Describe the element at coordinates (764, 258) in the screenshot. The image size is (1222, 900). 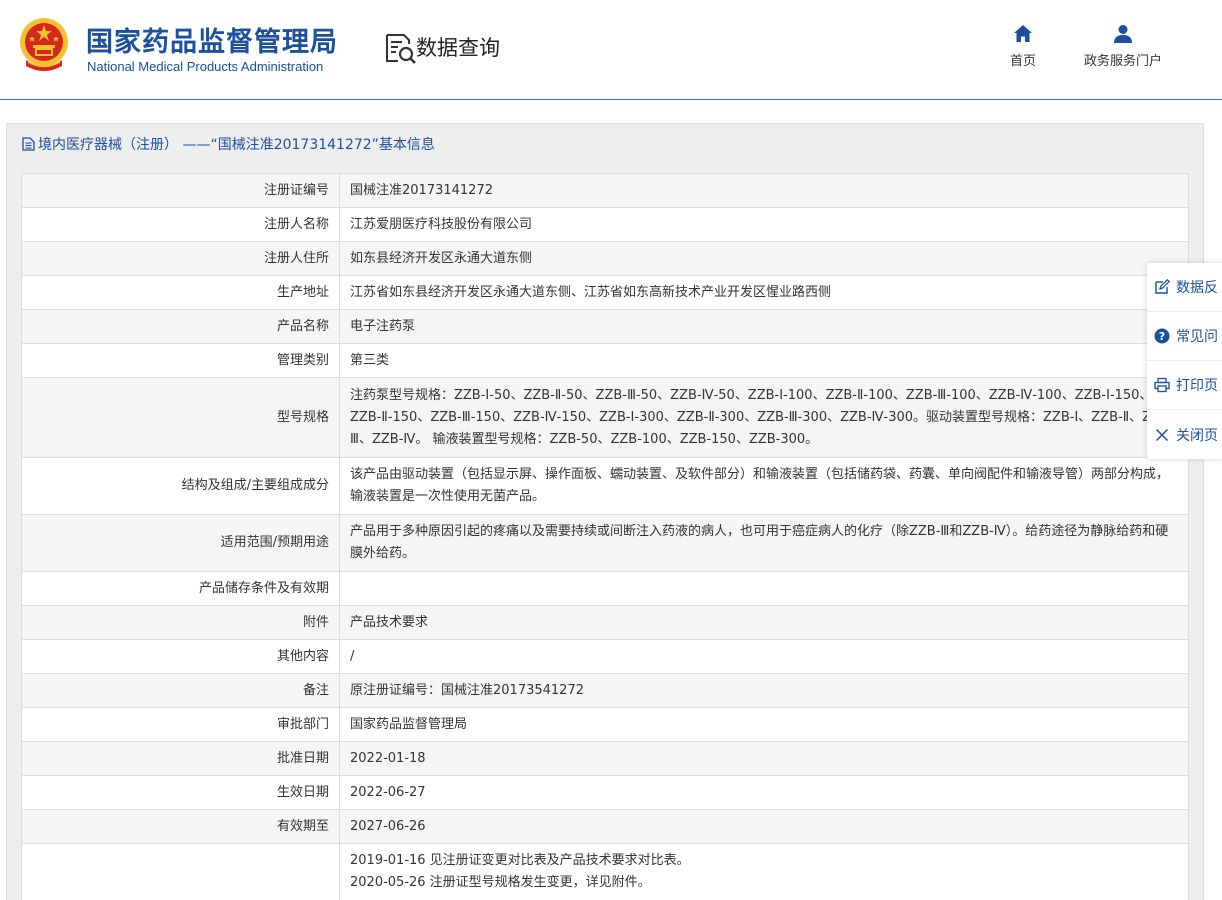
I see `row-value: 如东县经济开发区永通大道东侧` at that location.